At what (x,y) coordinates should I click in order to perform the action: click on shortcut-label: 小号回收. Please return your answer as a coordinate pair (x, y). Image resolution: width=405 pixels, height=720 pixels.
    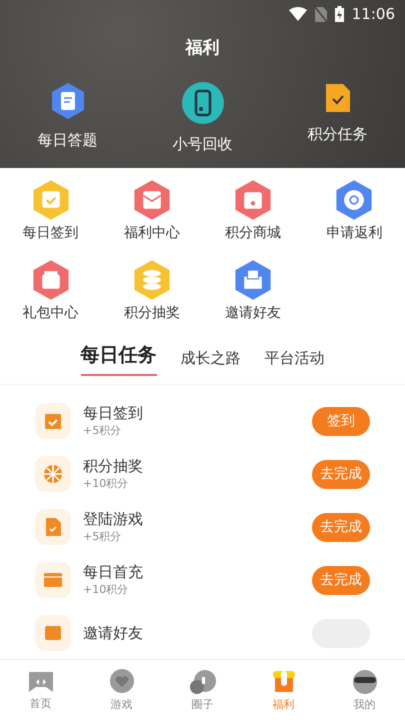
    Looking at the image, I should click on (202, 144).